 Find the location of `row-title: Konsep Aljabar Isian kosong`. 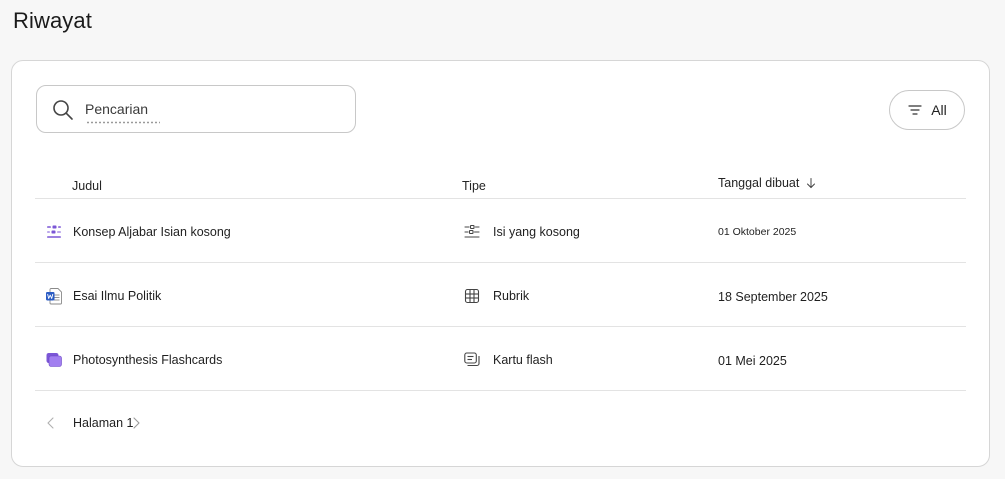

row-title: Konsep Aljabar Isian kosong is located at coordinates (152, 232).